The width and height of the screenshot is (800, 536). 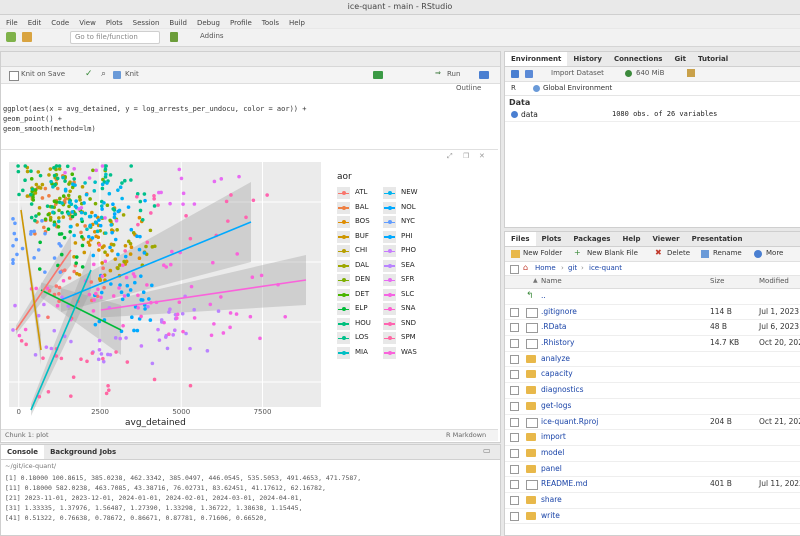 What do you see at coordinates (178, 23) in the screenshot?
I see `menu-build: Build` at bounding box center [178, 23].